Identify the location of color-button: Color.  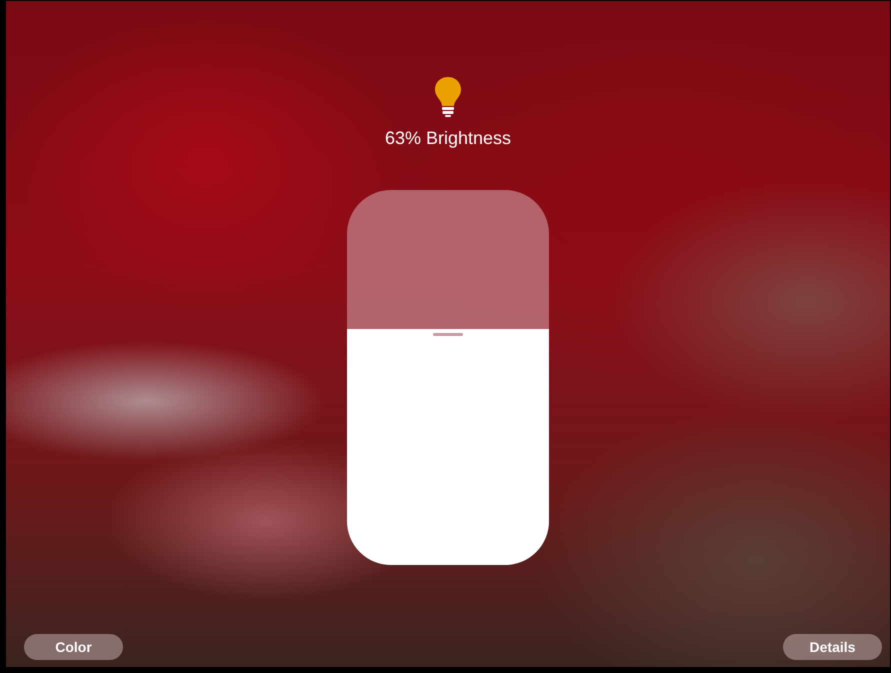
(73, 647).